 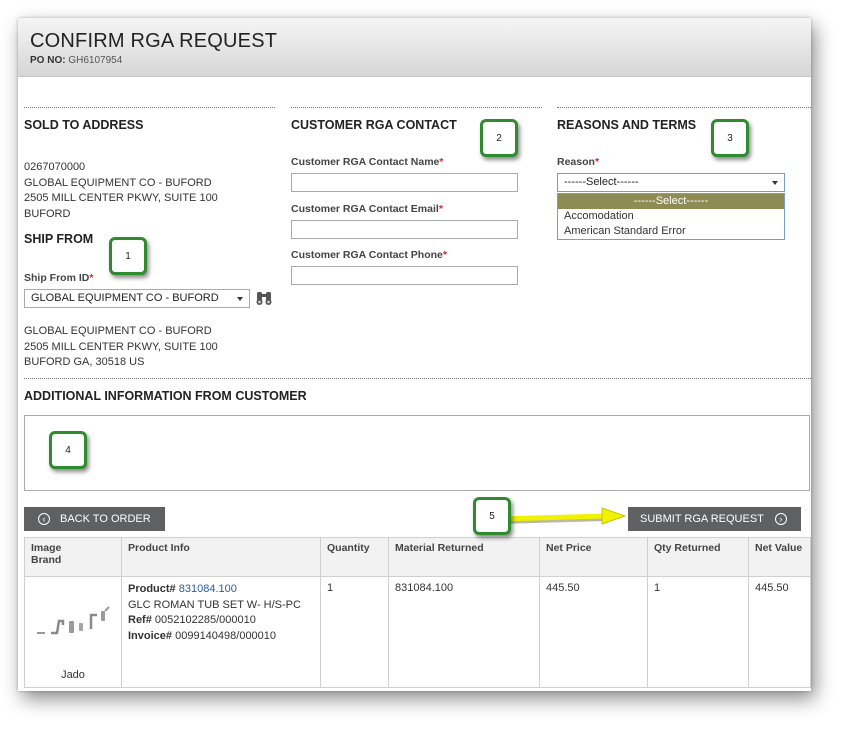 What do you see at coordinates (404, 229) in the screenshot?
I see `contact-email-field` at bounding box center [404, 229].